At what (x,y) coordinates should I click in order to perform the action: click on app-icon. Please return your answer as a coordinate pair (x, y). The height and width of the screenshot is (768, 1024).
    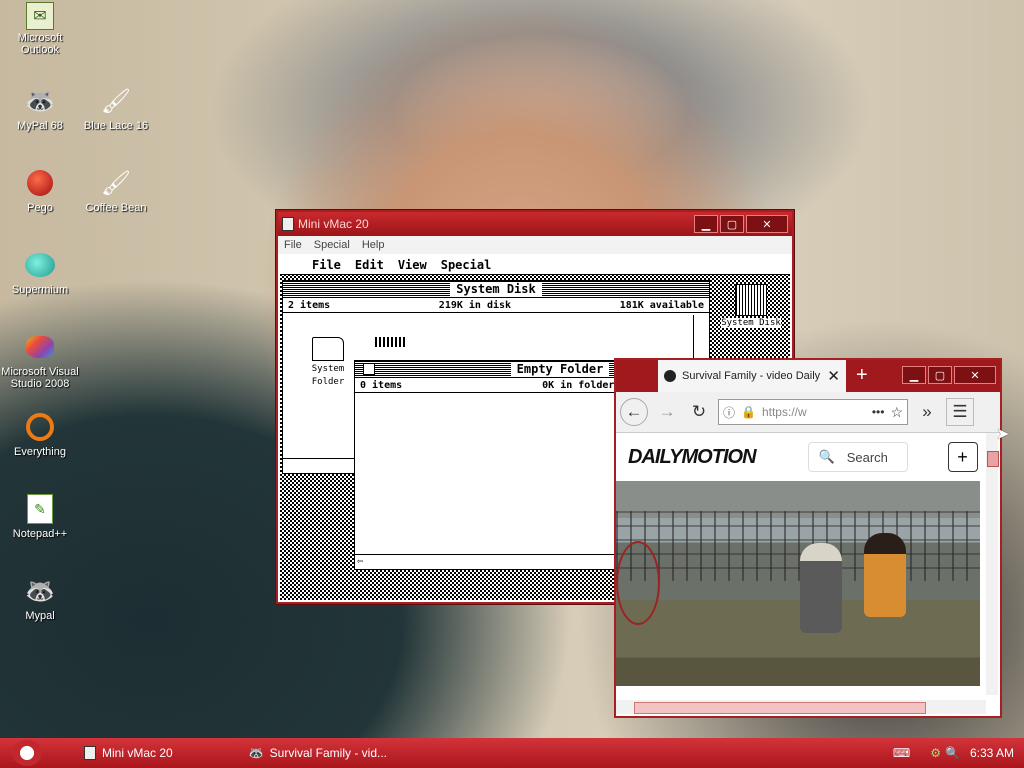
    Looking at the image, I should click on (288, 224).